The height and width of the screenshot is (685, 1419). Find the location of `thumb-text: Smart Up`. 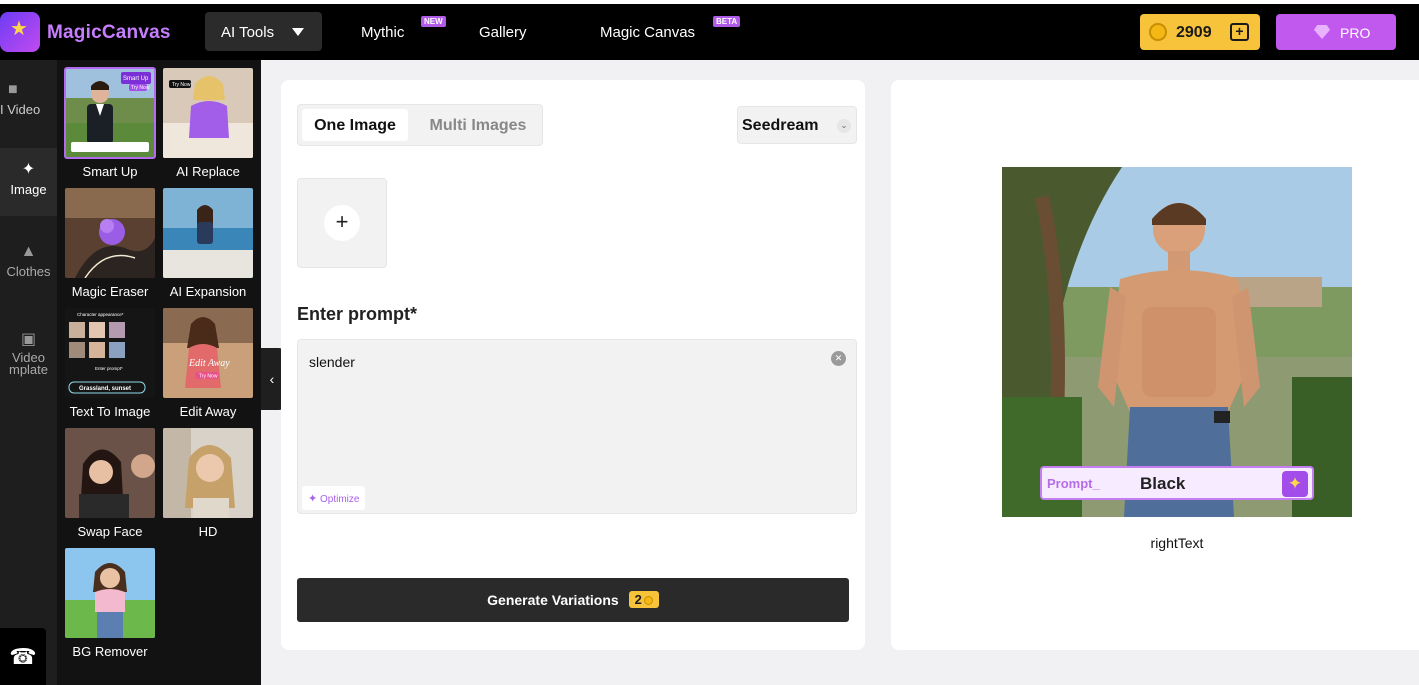

thumb-text: Smart Up is located at coordinates (136, 79).